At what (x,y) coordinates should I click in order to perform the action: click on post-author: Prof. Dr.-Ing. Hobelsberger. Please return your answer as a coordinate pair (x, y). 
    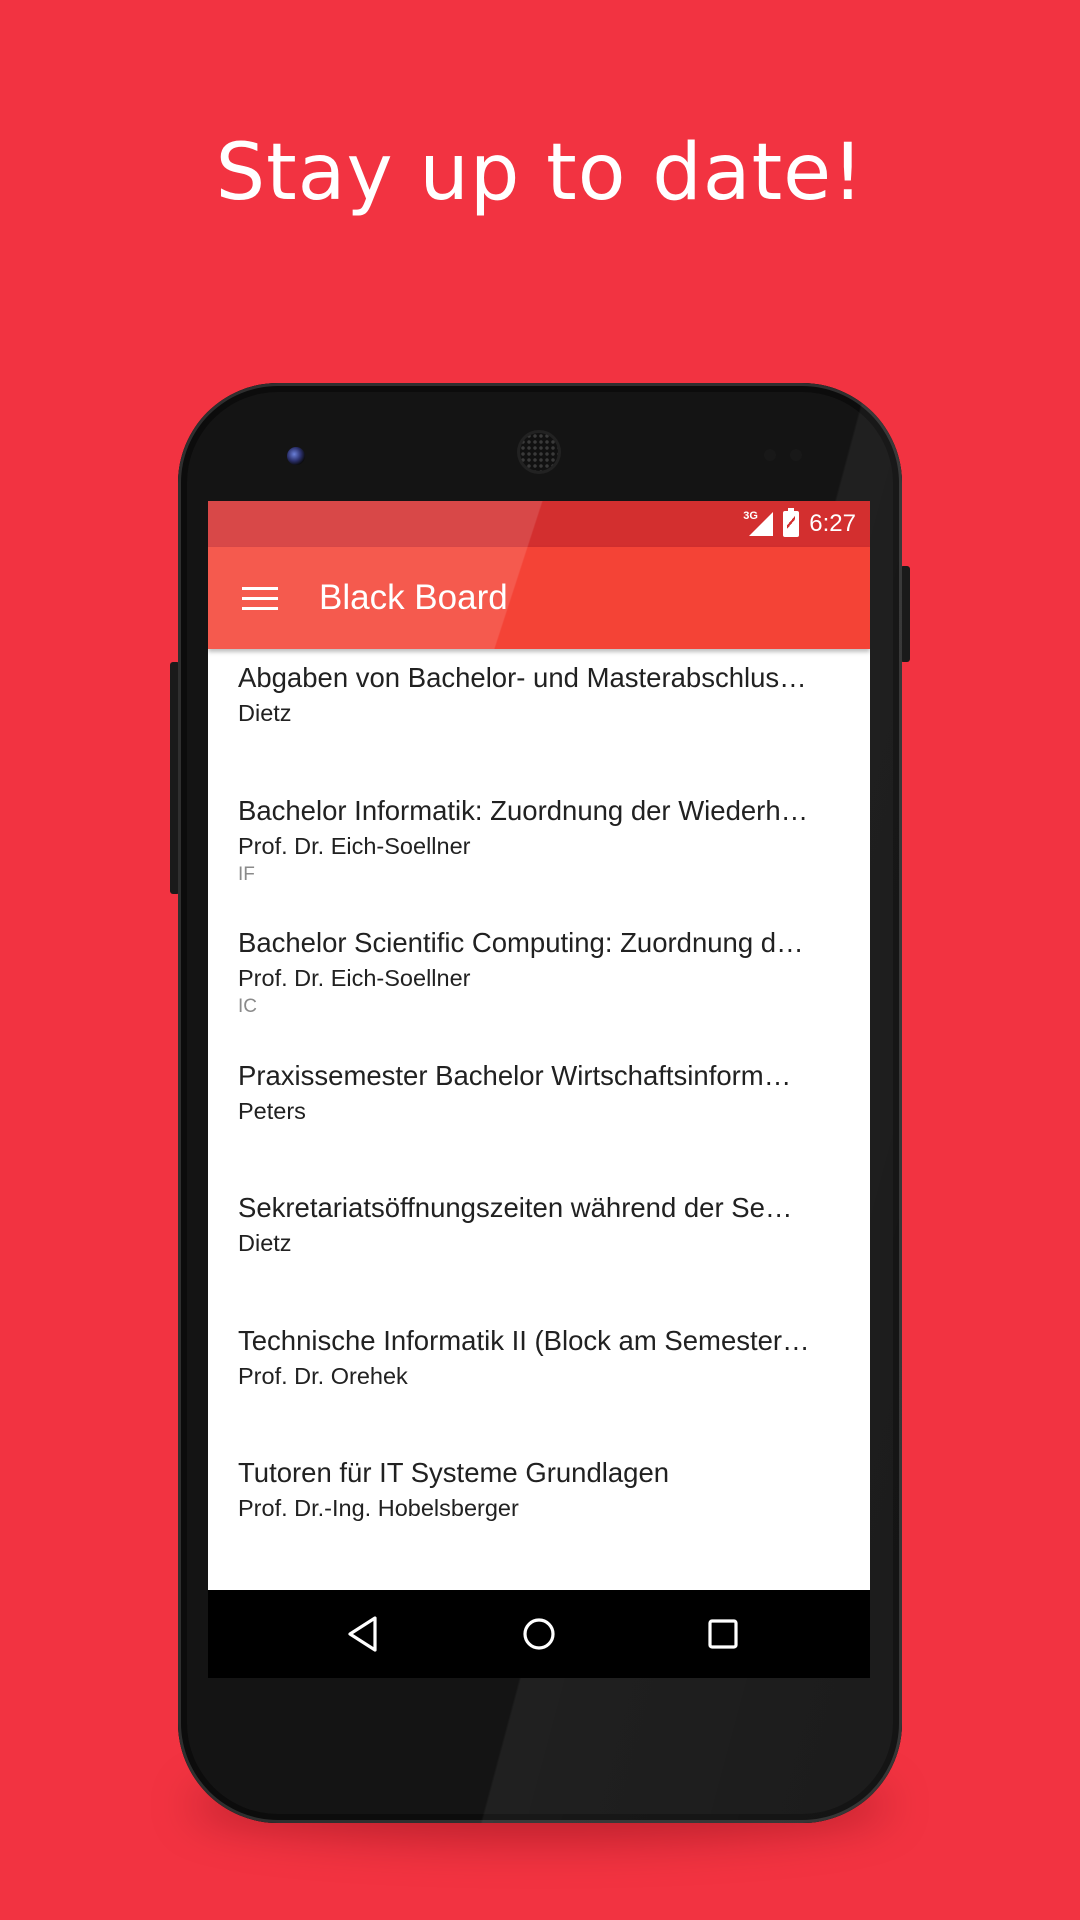
    Looking at the image, I should click on (378, 1508).